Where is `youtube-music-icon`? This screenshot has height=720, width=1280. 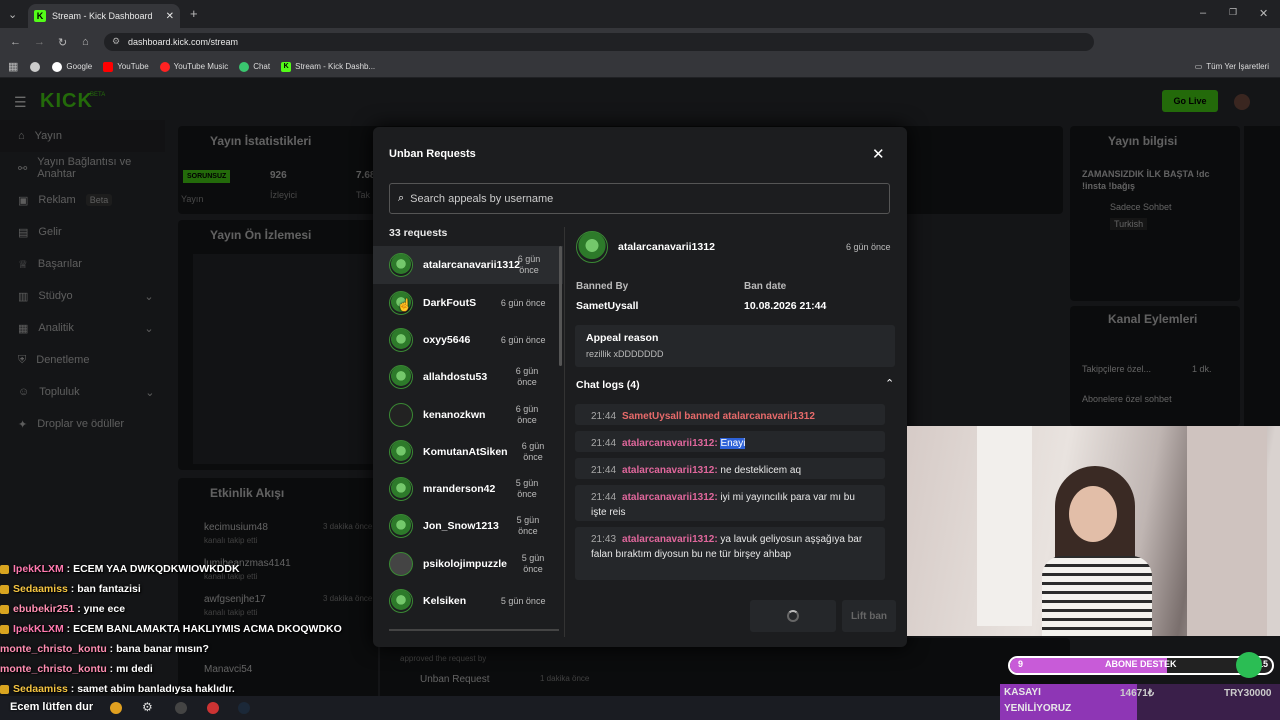 youtube-music-icon is located at coordinates (164, 66).